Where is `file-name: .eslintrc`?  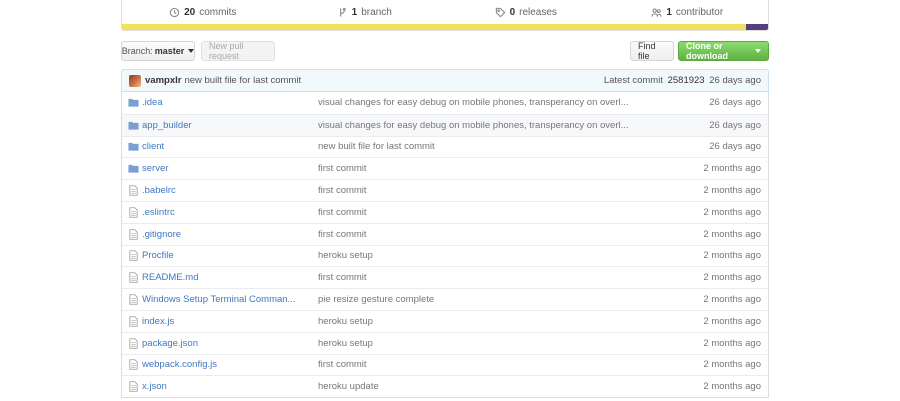 file-name: .eslintrc is located at coordinates (226, 212).